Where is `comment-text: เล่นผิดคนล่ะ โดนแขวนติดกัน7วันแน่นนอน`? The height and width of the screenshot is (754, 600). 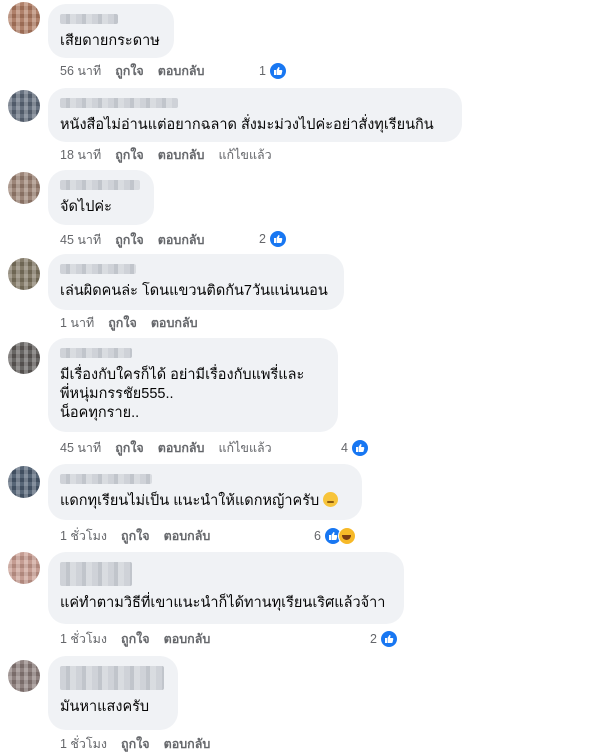
comment-text: เล่นผิดคนล่ะ โดนแขวนติดกัน7วันแน่นนอน is located at coordinates (194, 291).